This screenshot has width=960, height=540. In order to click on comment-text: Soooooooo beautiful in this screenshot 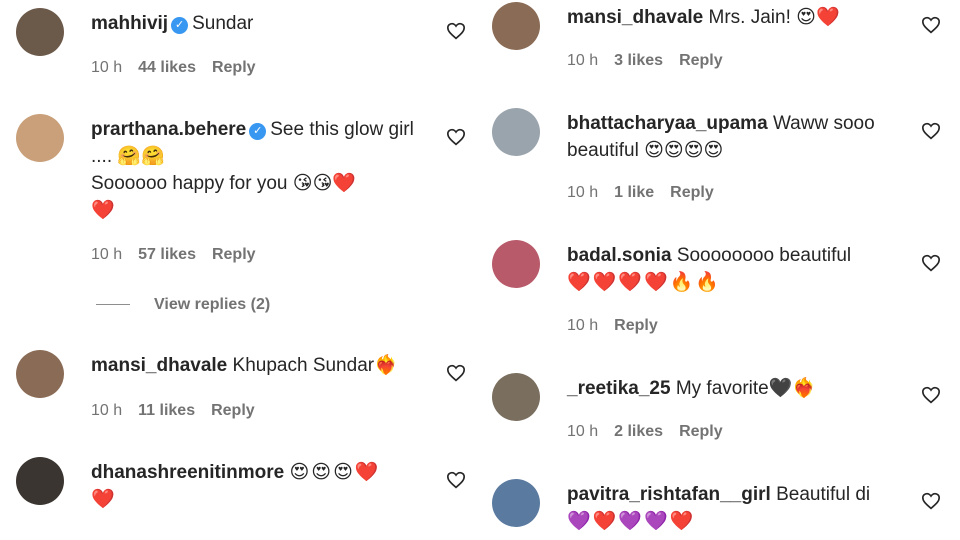, I will do `click(764, 255)`.